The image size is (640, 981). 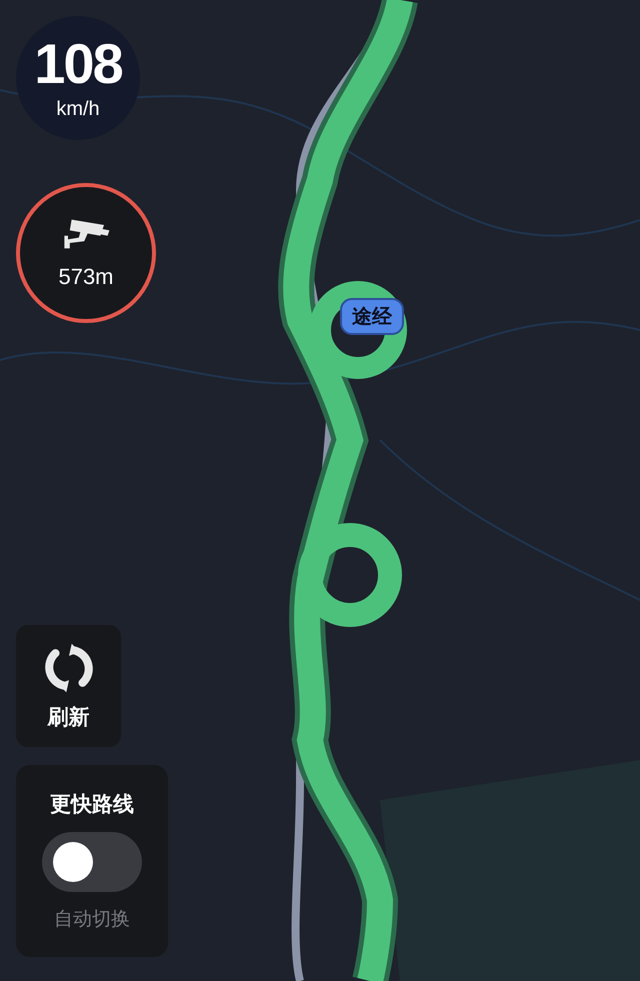 I want to click on faster-route-title: 更快路线, so click(x=92, y=804).